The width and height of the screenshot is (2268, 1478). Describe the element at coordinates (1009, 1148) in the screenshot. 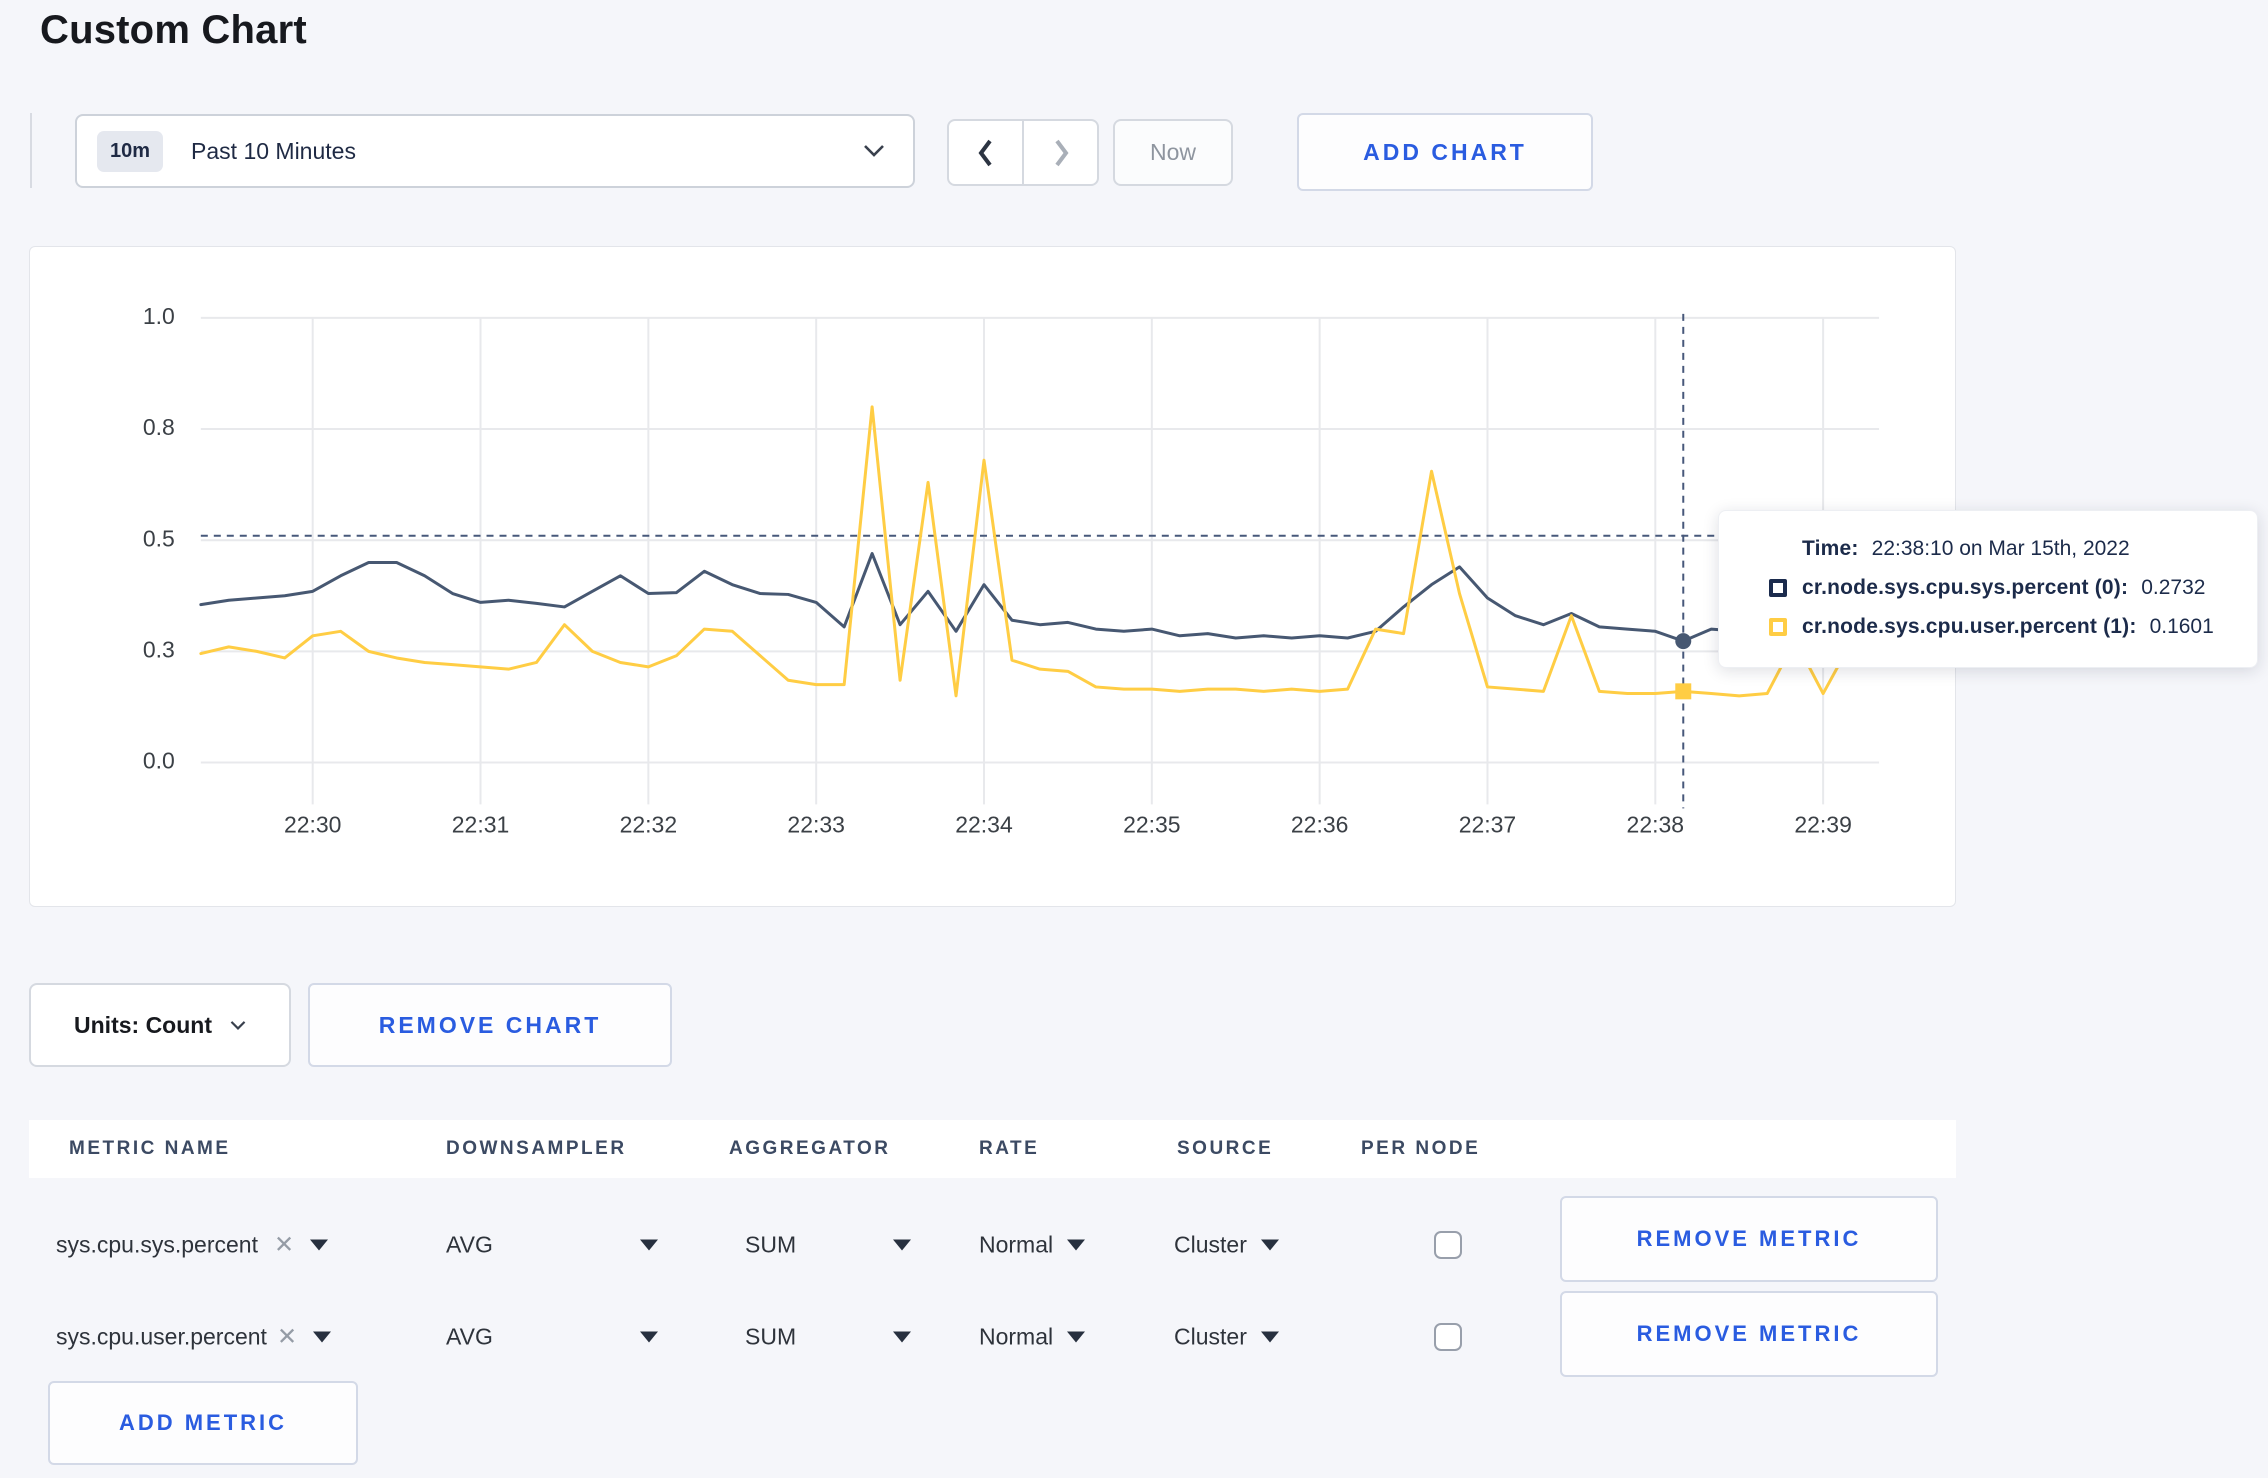

I see `header-rate: RATE` at that location.